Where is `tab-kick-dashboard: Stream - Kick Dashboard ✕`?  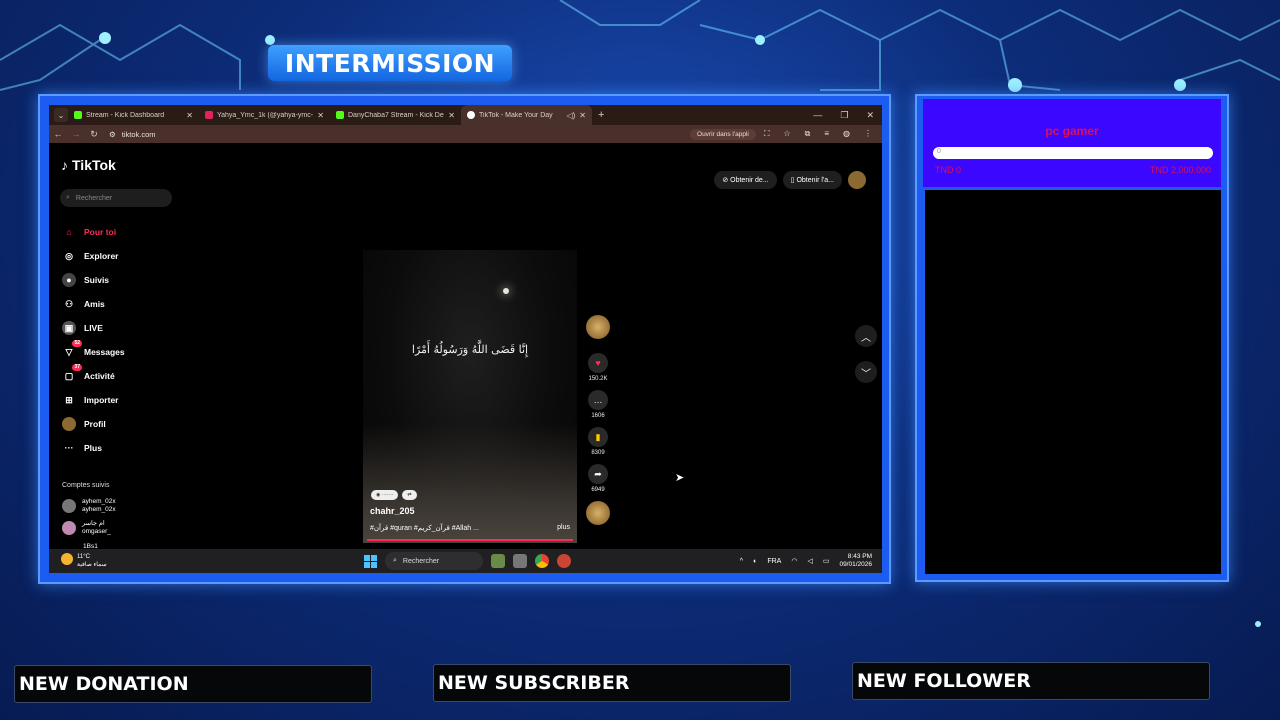
tab-kick-dashboard: Stream - Kick Dashboard ✕ is located at coordinates (133, 115).